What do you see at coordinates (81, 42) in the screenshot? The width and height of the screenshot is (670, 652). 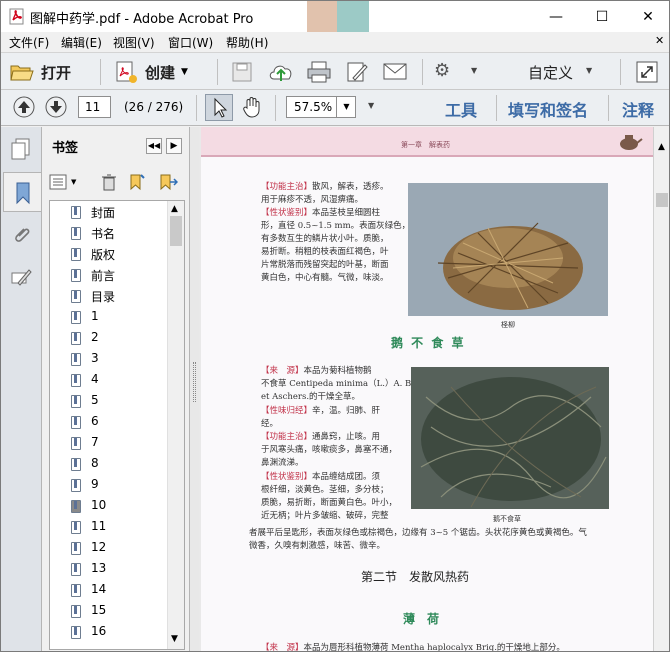 I see `menu-edit: 编辑(E)` at bounding box center [81, 42].